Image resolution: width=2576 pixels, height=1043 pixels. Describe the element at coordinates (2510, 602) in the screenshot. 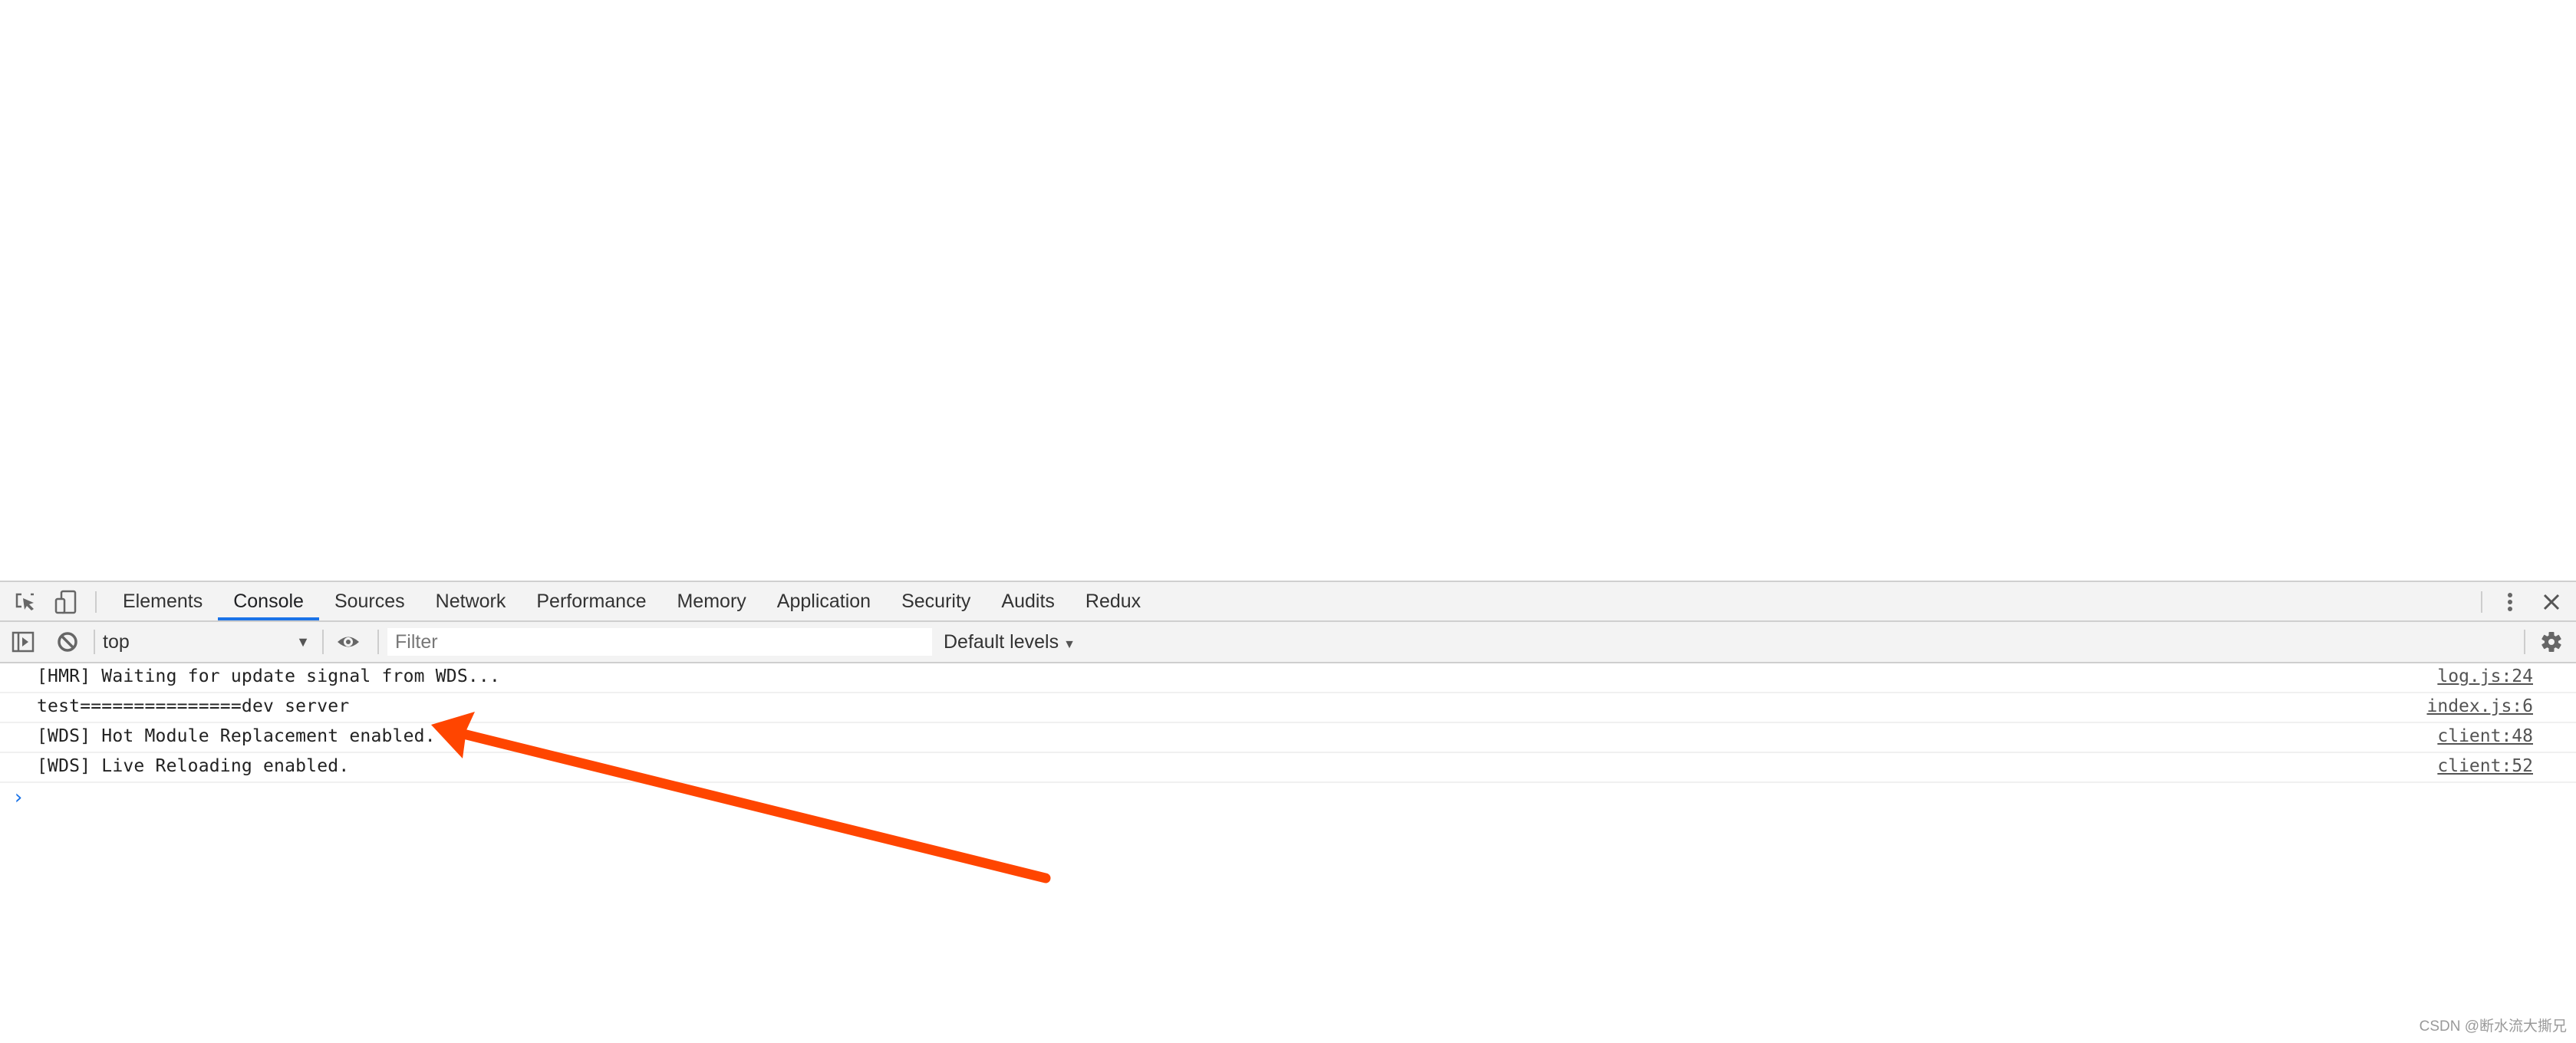

I see `more-vertical-icon` at that location.